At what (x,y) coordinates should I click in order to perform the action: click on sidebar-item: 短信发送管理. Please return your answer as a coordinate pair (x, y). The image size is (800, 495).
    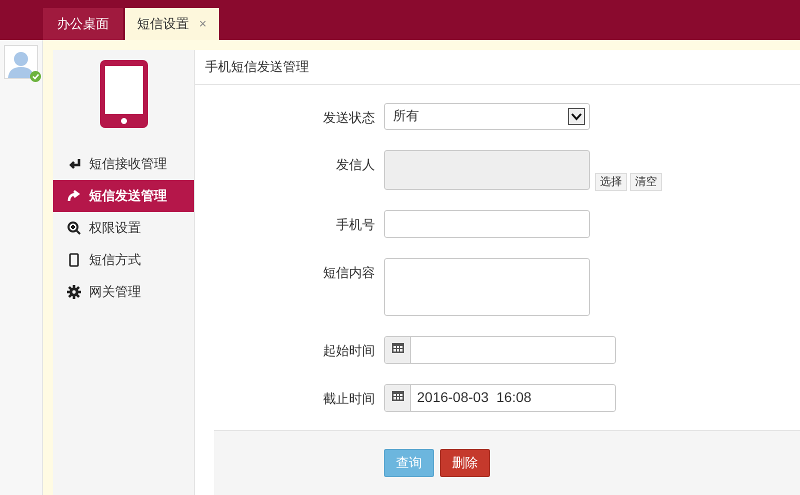
    Looking at the image, I should click on (123, 196).